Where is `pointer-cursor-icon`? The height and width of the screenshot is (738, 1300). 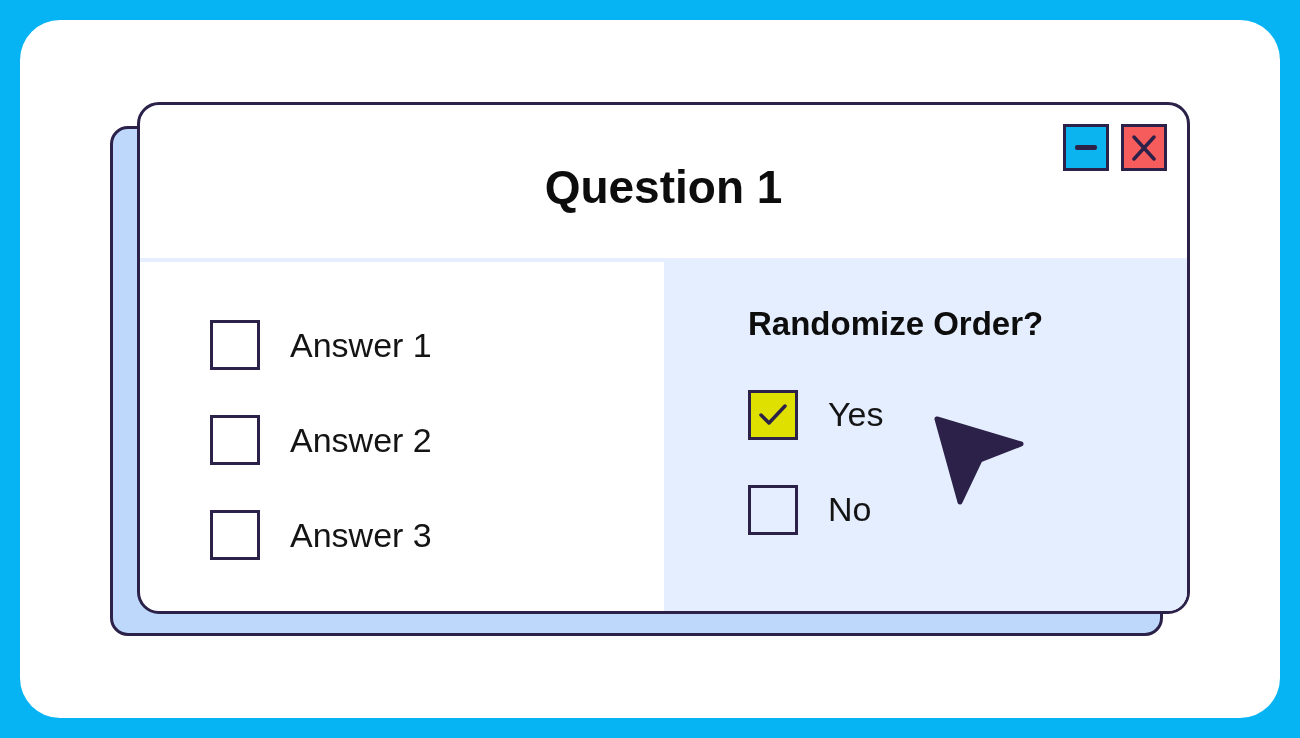 pointer-cursor-icon is located at coordinates (979, 460).